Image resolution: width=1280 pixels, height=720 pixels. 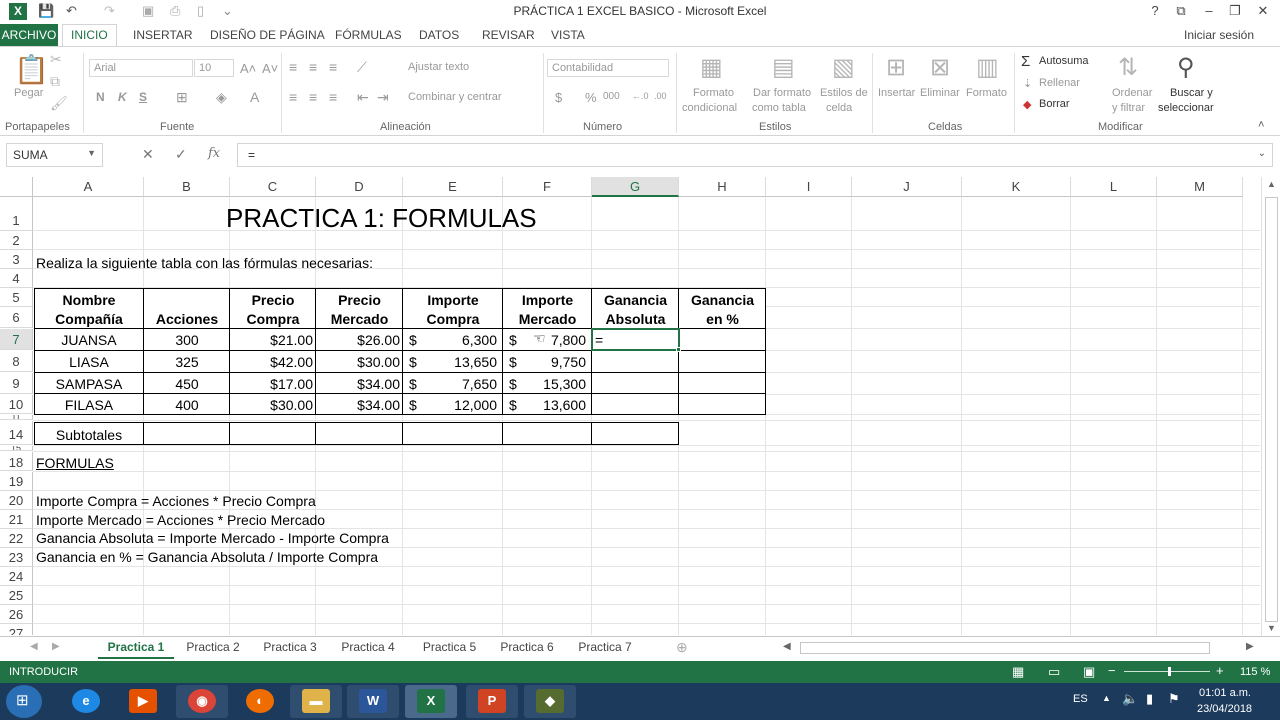 I want to click on row-header-21: 21, so click(x=16, y=519).